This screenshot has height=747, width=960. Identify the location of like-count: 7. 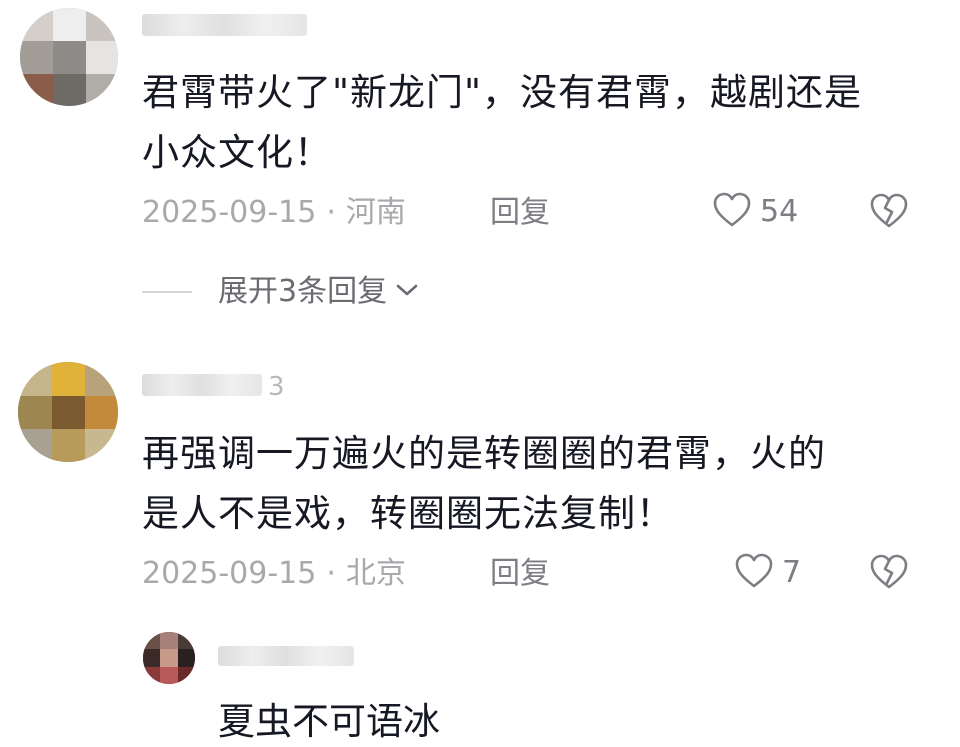
(792, 572).